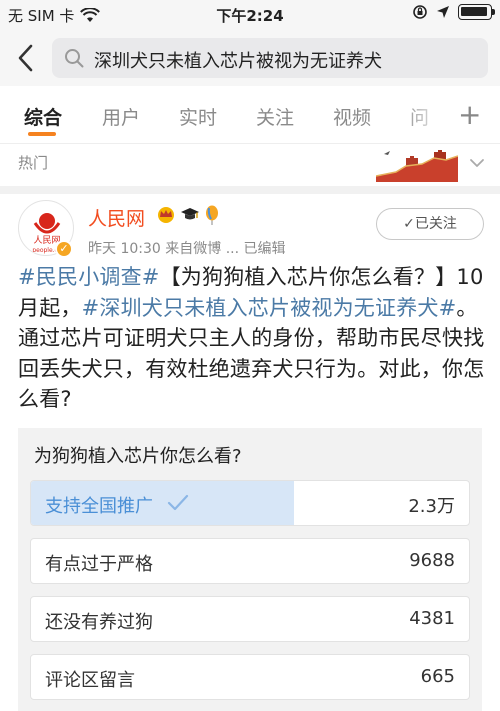 Image resolution: width=500 pixels, height=711 pixels. What do you see at coordinates (432, 618) in the screenshot?
I see `poll-option-count: 4381` at bounding box center [432, 618].